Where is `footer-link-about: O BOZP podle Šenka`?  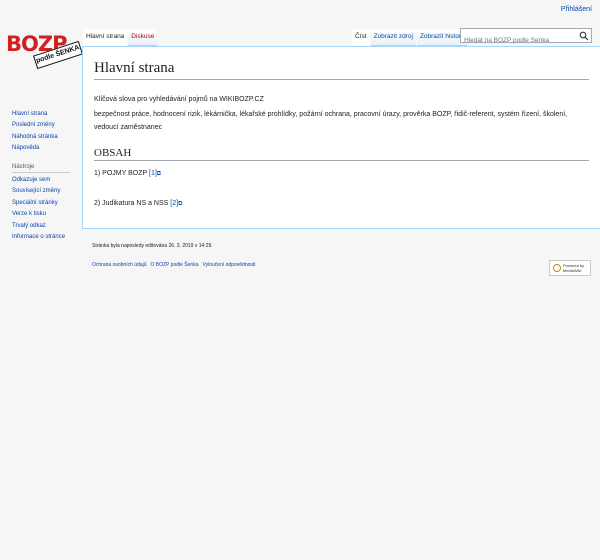
footer-link-about: O BOZP podle Šenka is located at coordinates (174, 265).